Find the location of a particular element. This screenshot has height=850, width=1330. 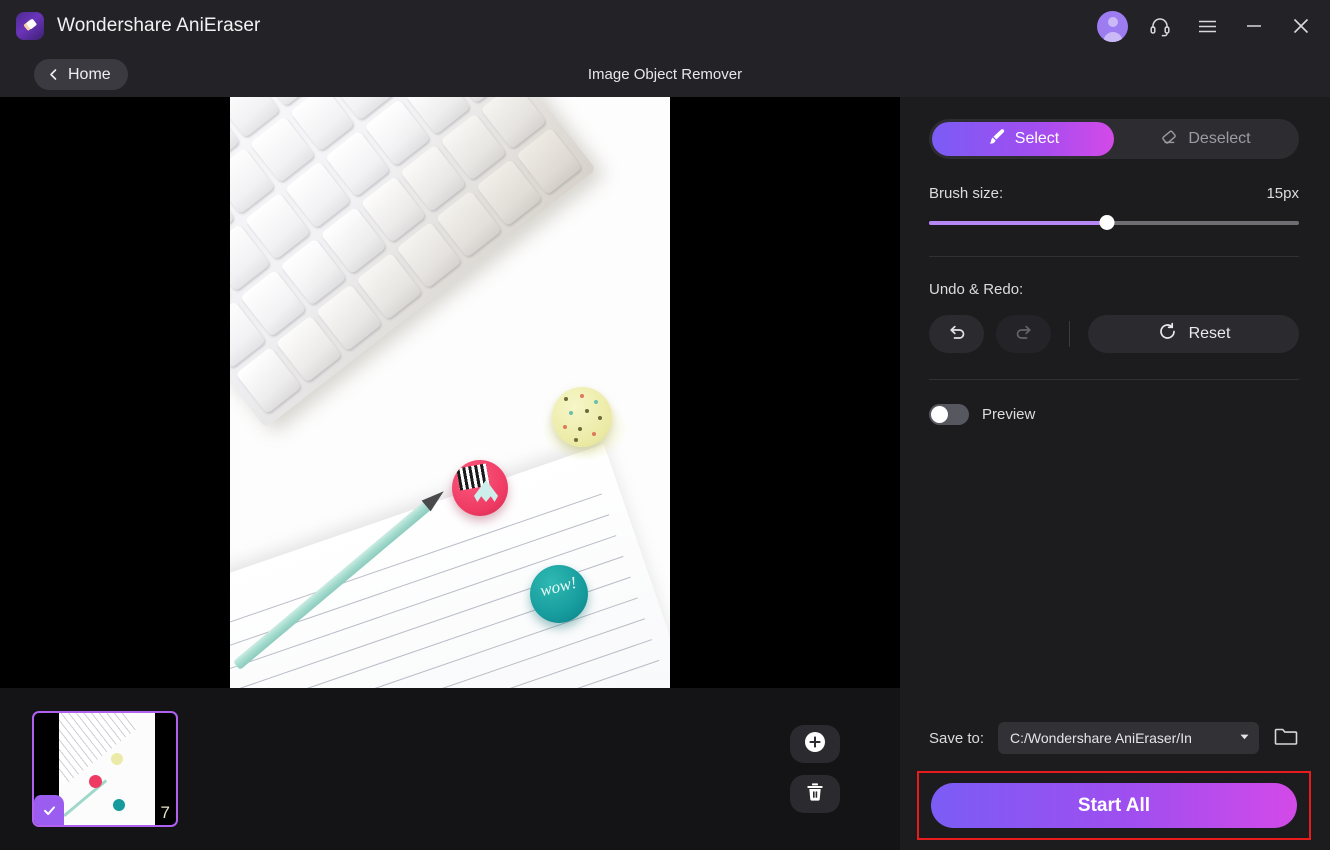

titlebar-actions is located at coordinates (1206, 26).